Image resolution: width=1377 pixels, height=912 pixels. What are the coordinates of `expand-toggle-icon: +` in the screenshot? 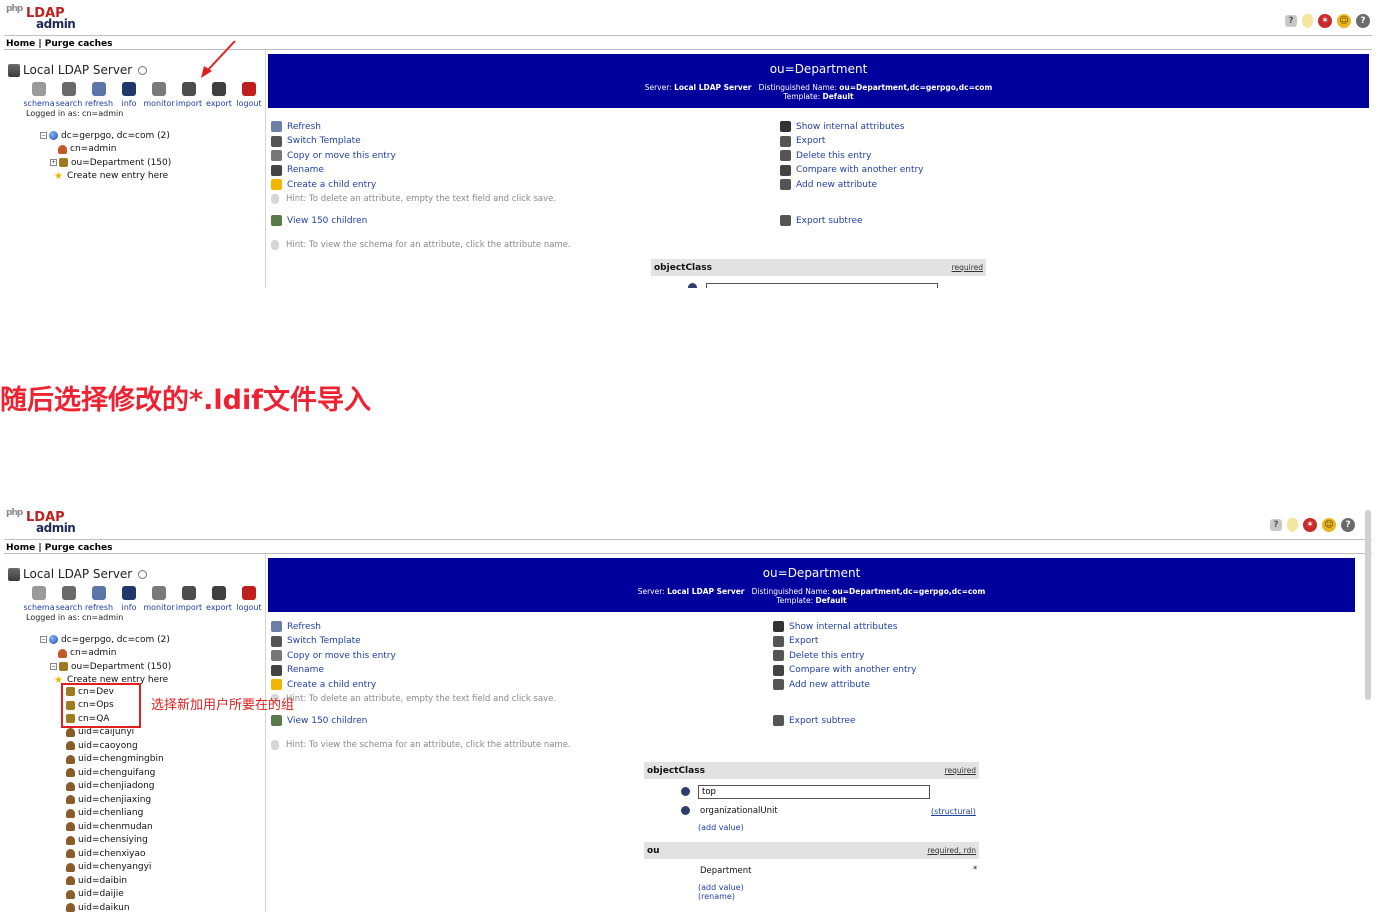 It's located at (53, 162).